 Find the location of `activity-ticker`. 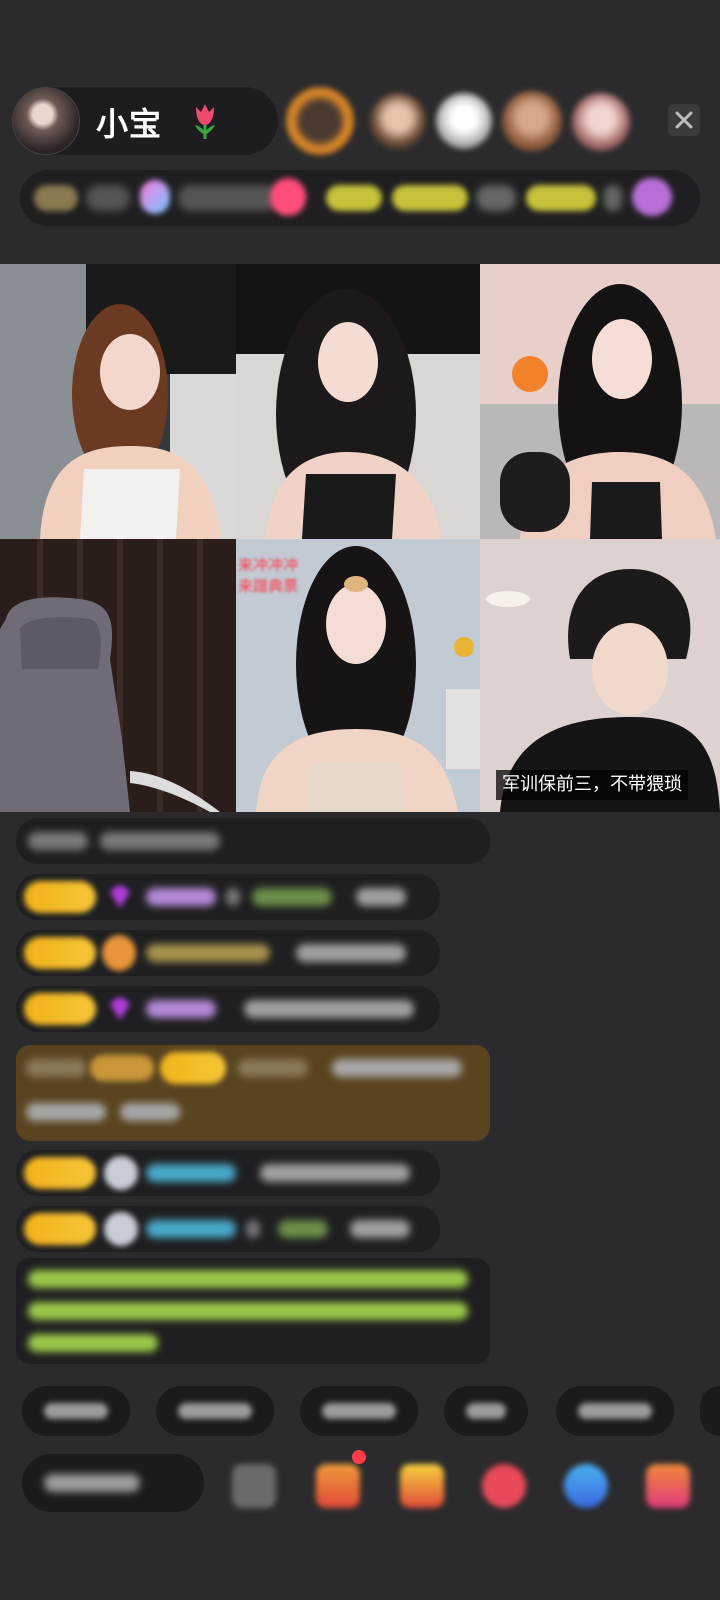

activity-ticker is located at coordinates (360, 198).